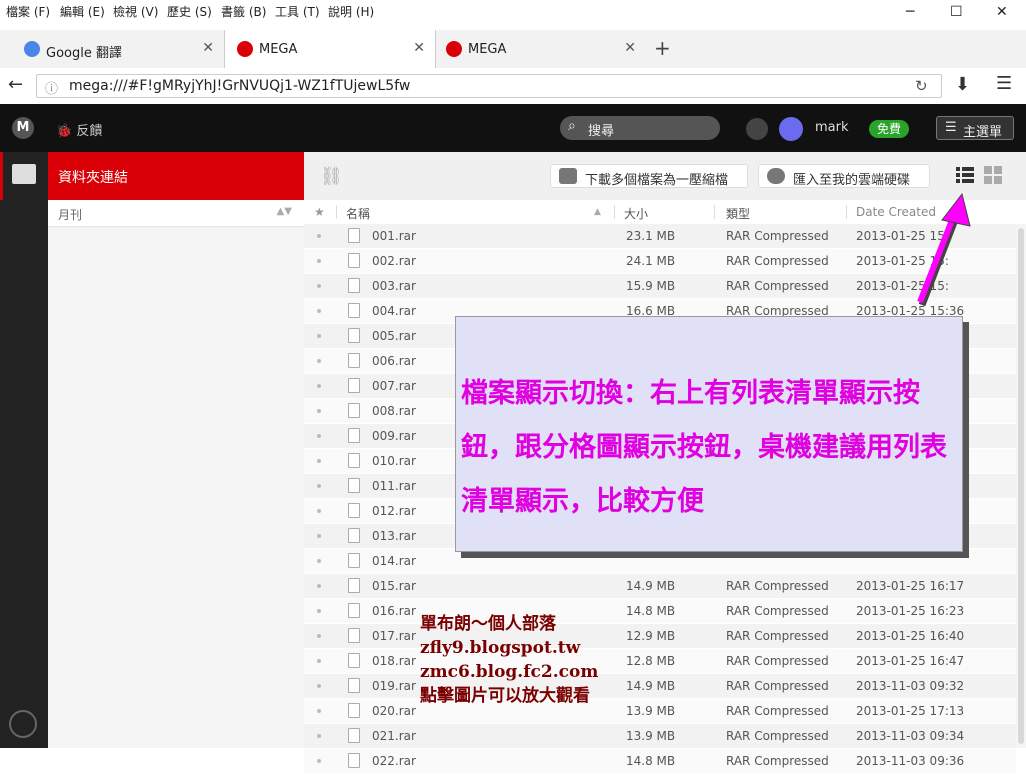  Describe the element at coordinates (189, 11) in the screenshot. I see `menu-history: 歷史 (S)` at that location.